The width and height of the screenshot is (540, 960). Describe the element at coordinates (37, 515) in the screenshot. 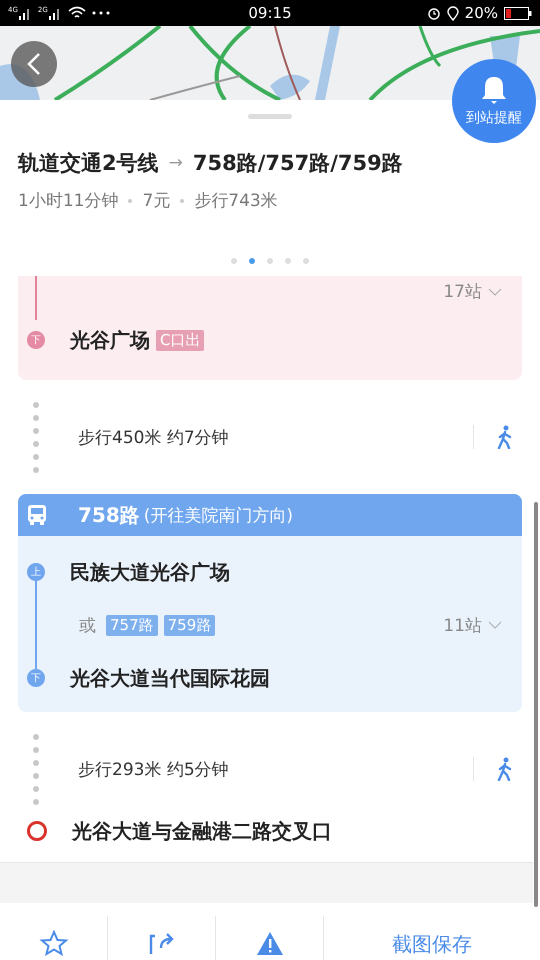

I see `bus-icon` at that location.